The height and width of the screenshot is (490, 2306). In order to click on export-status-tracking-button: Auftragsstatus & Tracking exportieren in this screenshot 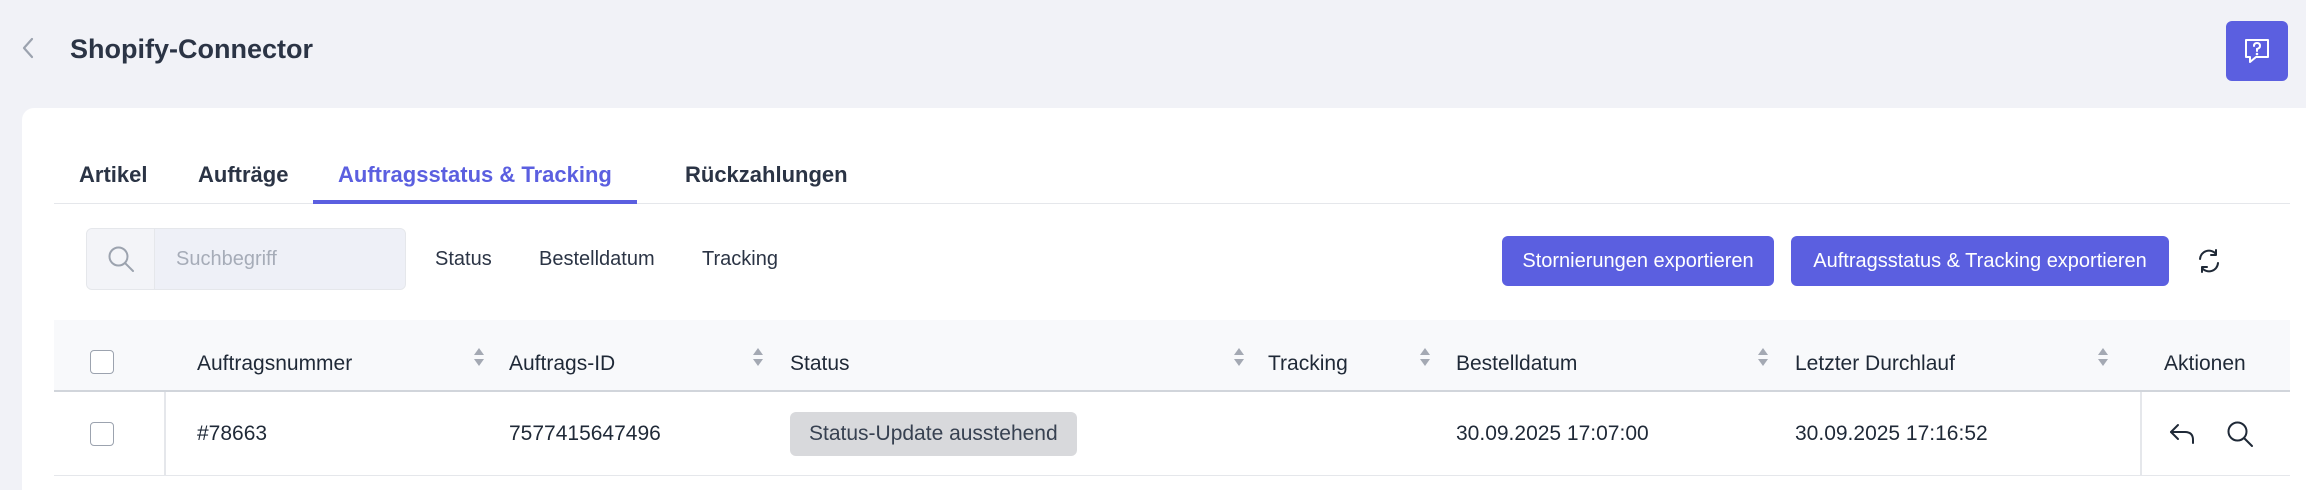, I will do `click(1980, 261)`.